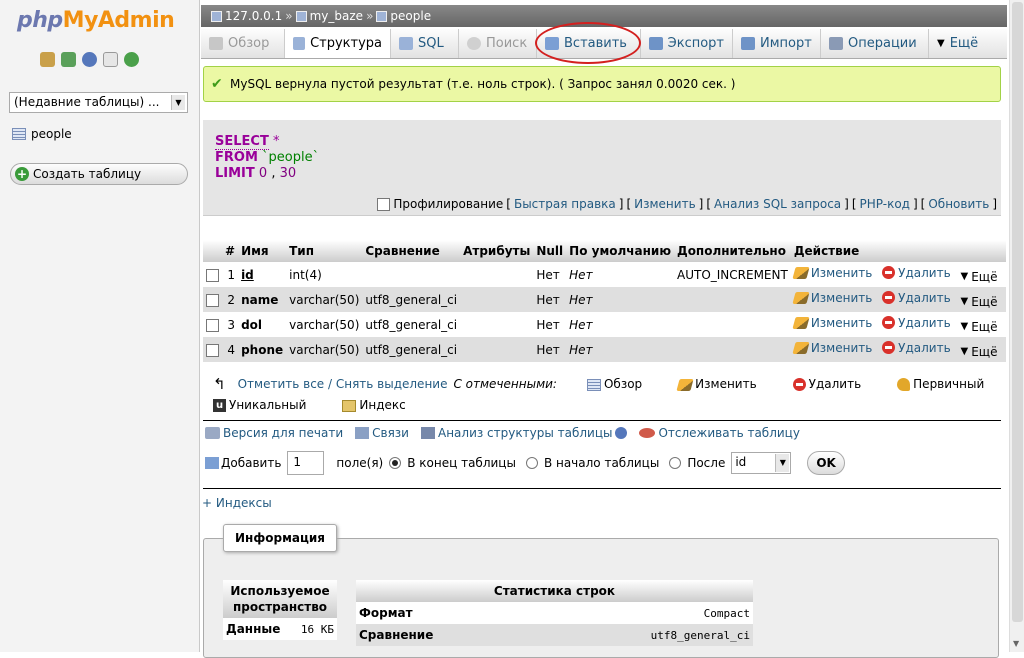 The width and height of the screenshot is (1024, 658). Describe the element at coordinates (216, 16) in the screenshot. I see `server-icon` at that location.